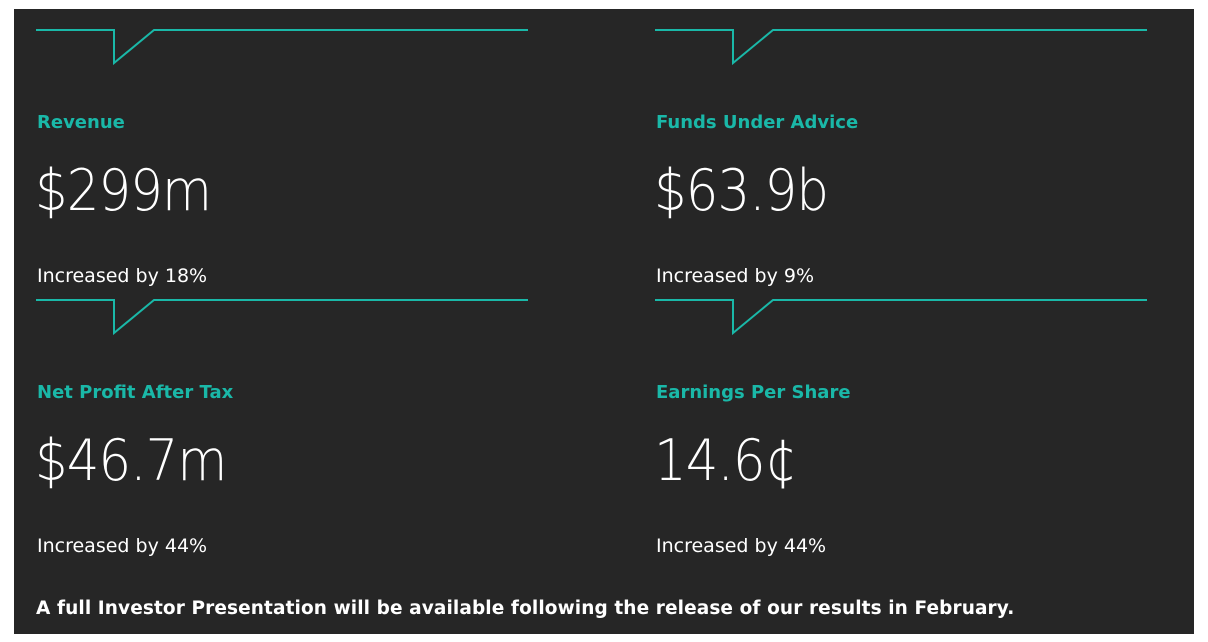 This screenshot has width=1208, height=642. What do you see at coordinates (122, 276) in the screenshot?
I see `metric-change: Increased by 18%` at bounding box center [122, 276].